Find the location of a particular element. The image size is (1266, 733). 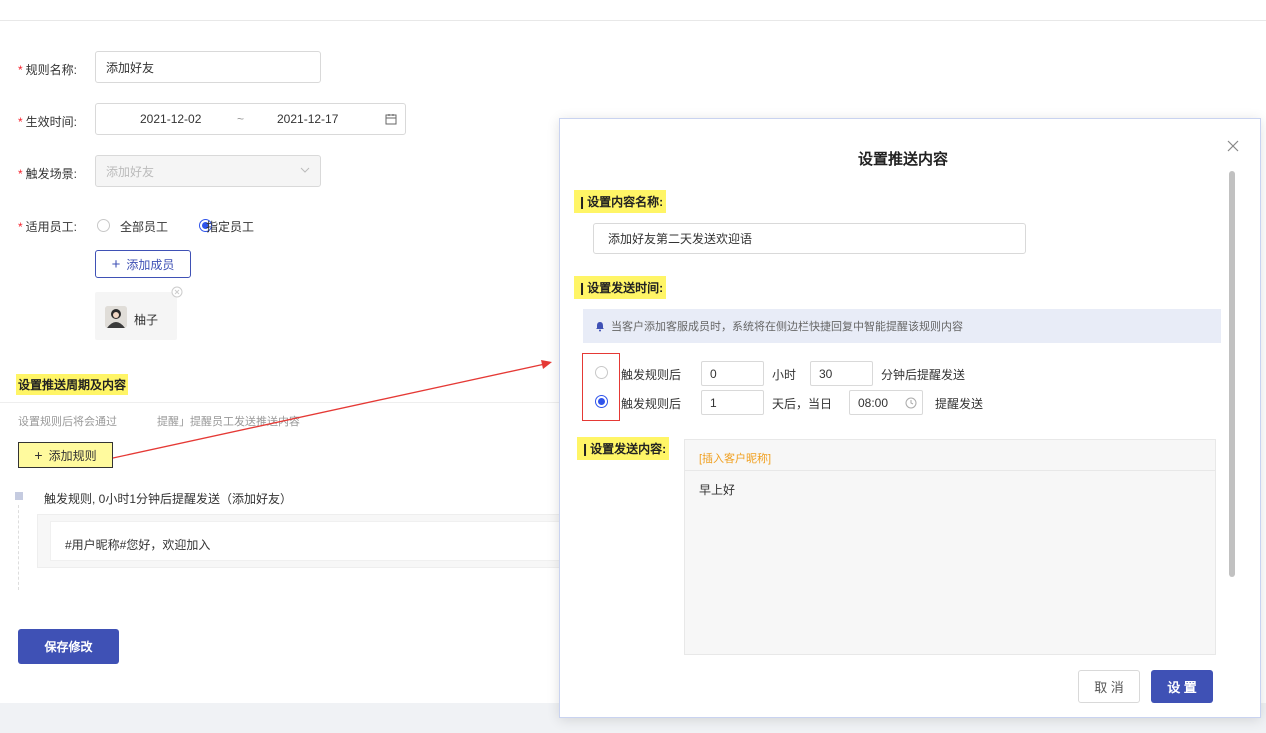

info-bar: 当客户添加客服成员时，系统将在侧边栏快捷回复中智能提醒该规则内容 is located at coordinates (902, 326).